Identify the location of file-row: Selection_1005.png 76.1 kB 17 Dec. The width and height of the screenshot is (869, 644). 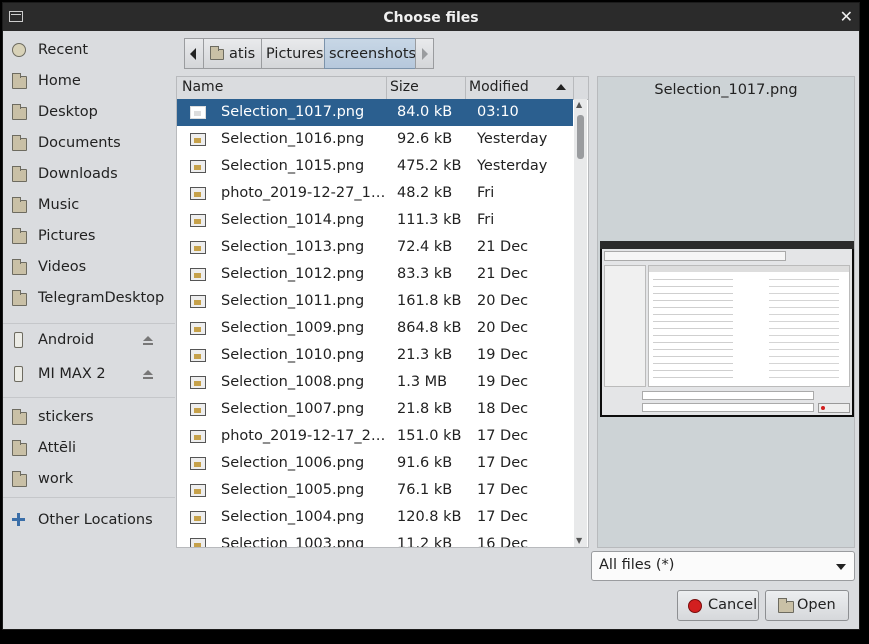
(375, 490).